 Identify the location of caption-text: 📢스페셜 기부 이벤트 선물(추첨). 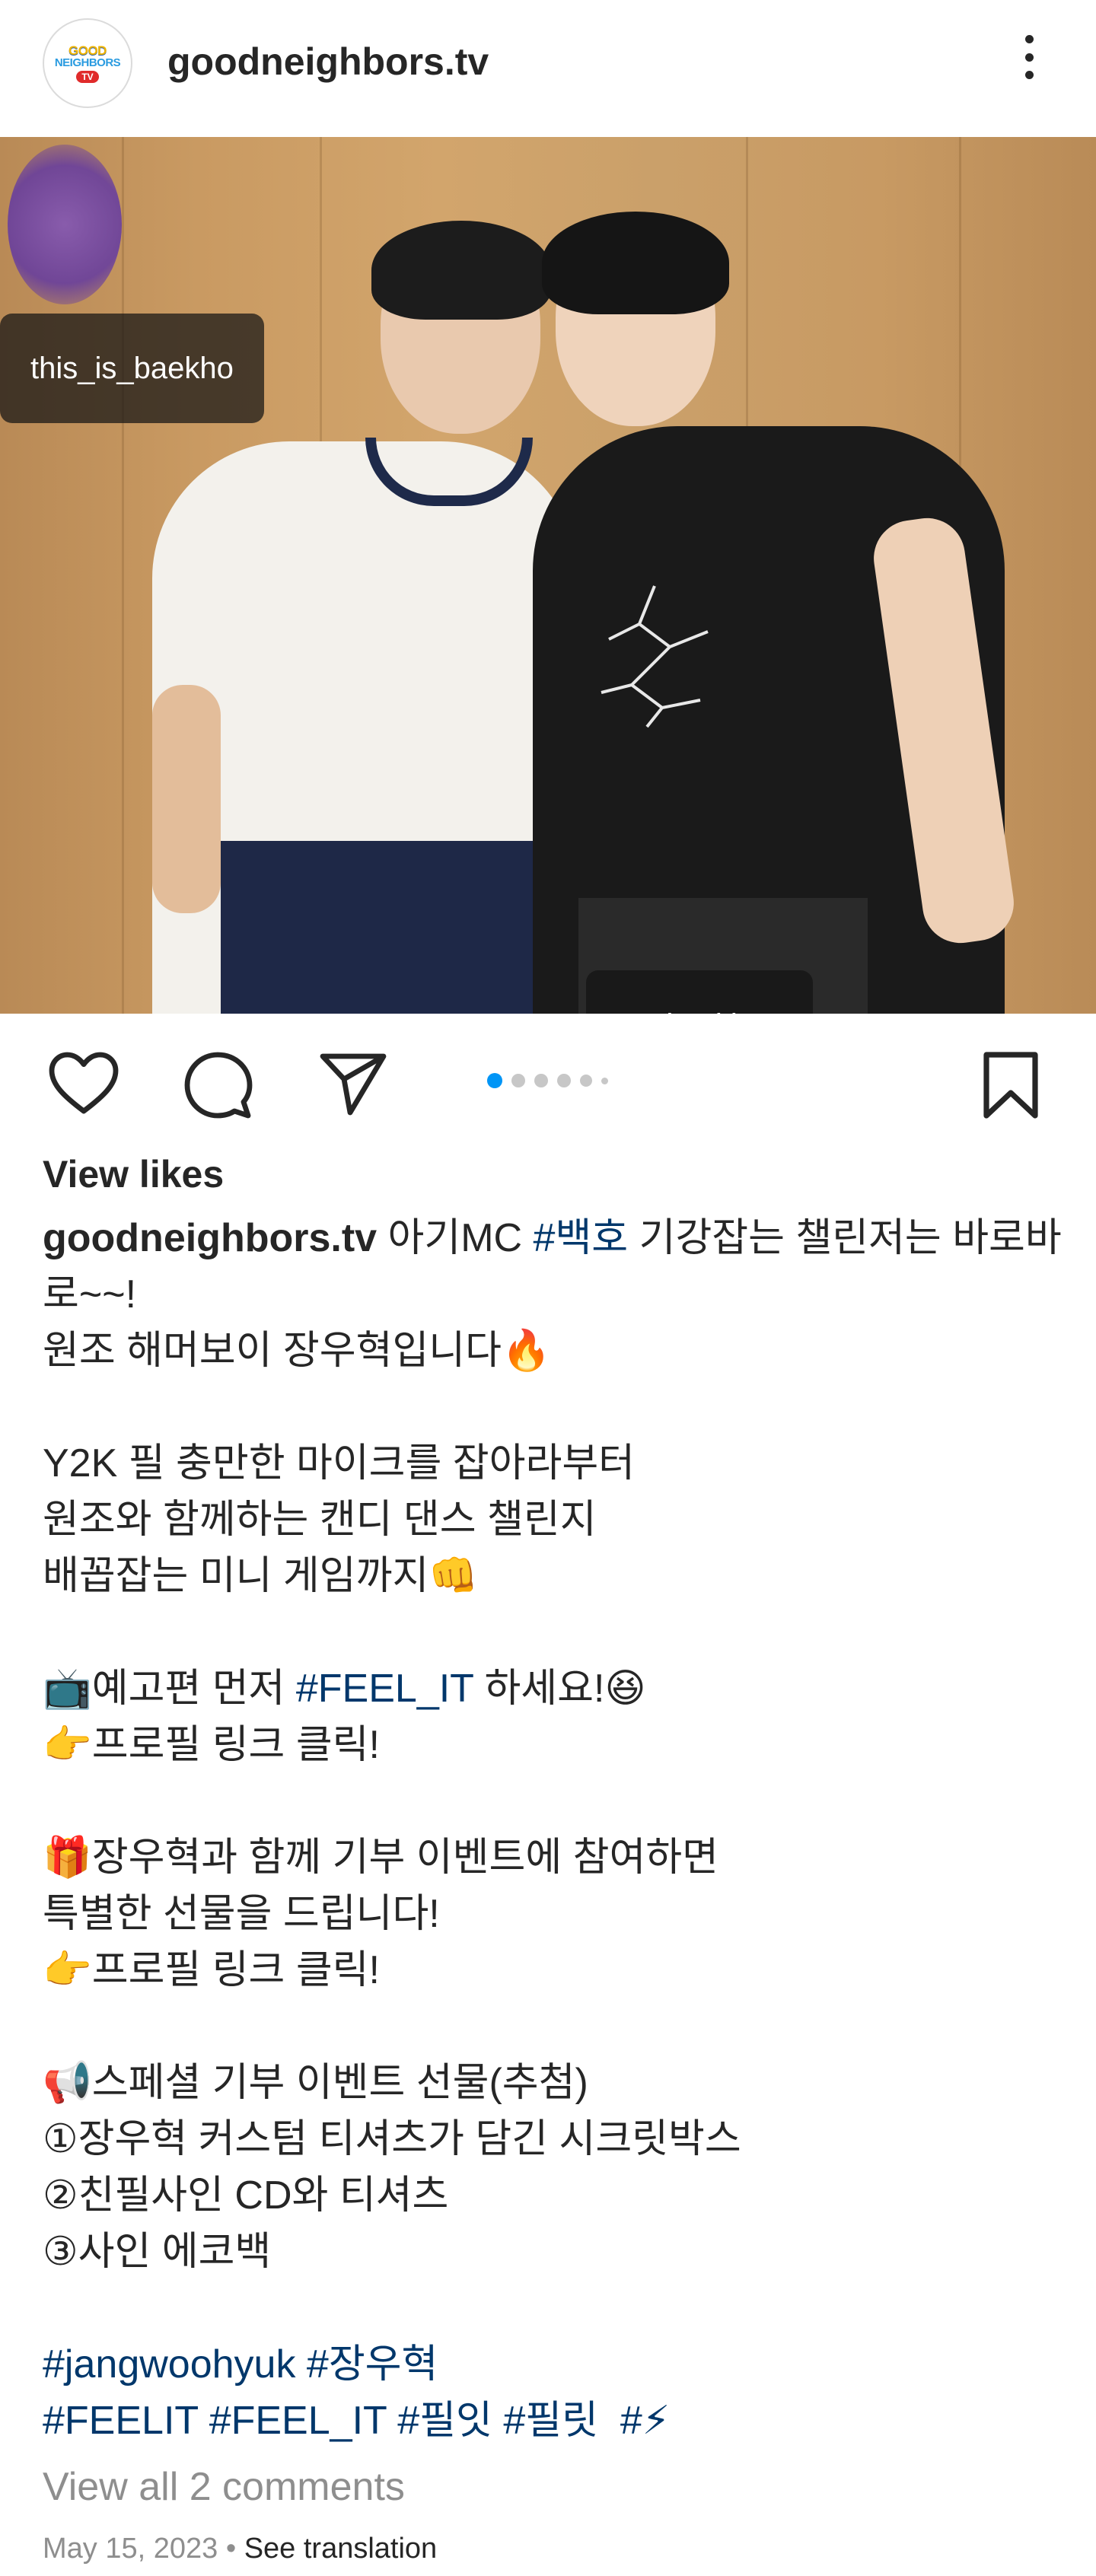
(315, 2083).